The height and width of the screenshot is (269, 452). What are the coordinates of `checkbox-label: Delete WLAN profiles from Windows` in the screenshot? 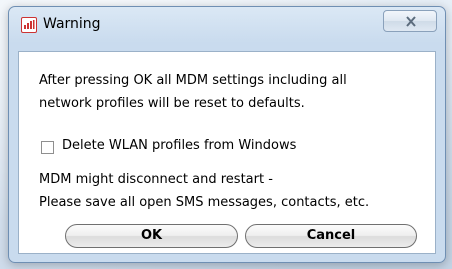 It's located at (179, 145).